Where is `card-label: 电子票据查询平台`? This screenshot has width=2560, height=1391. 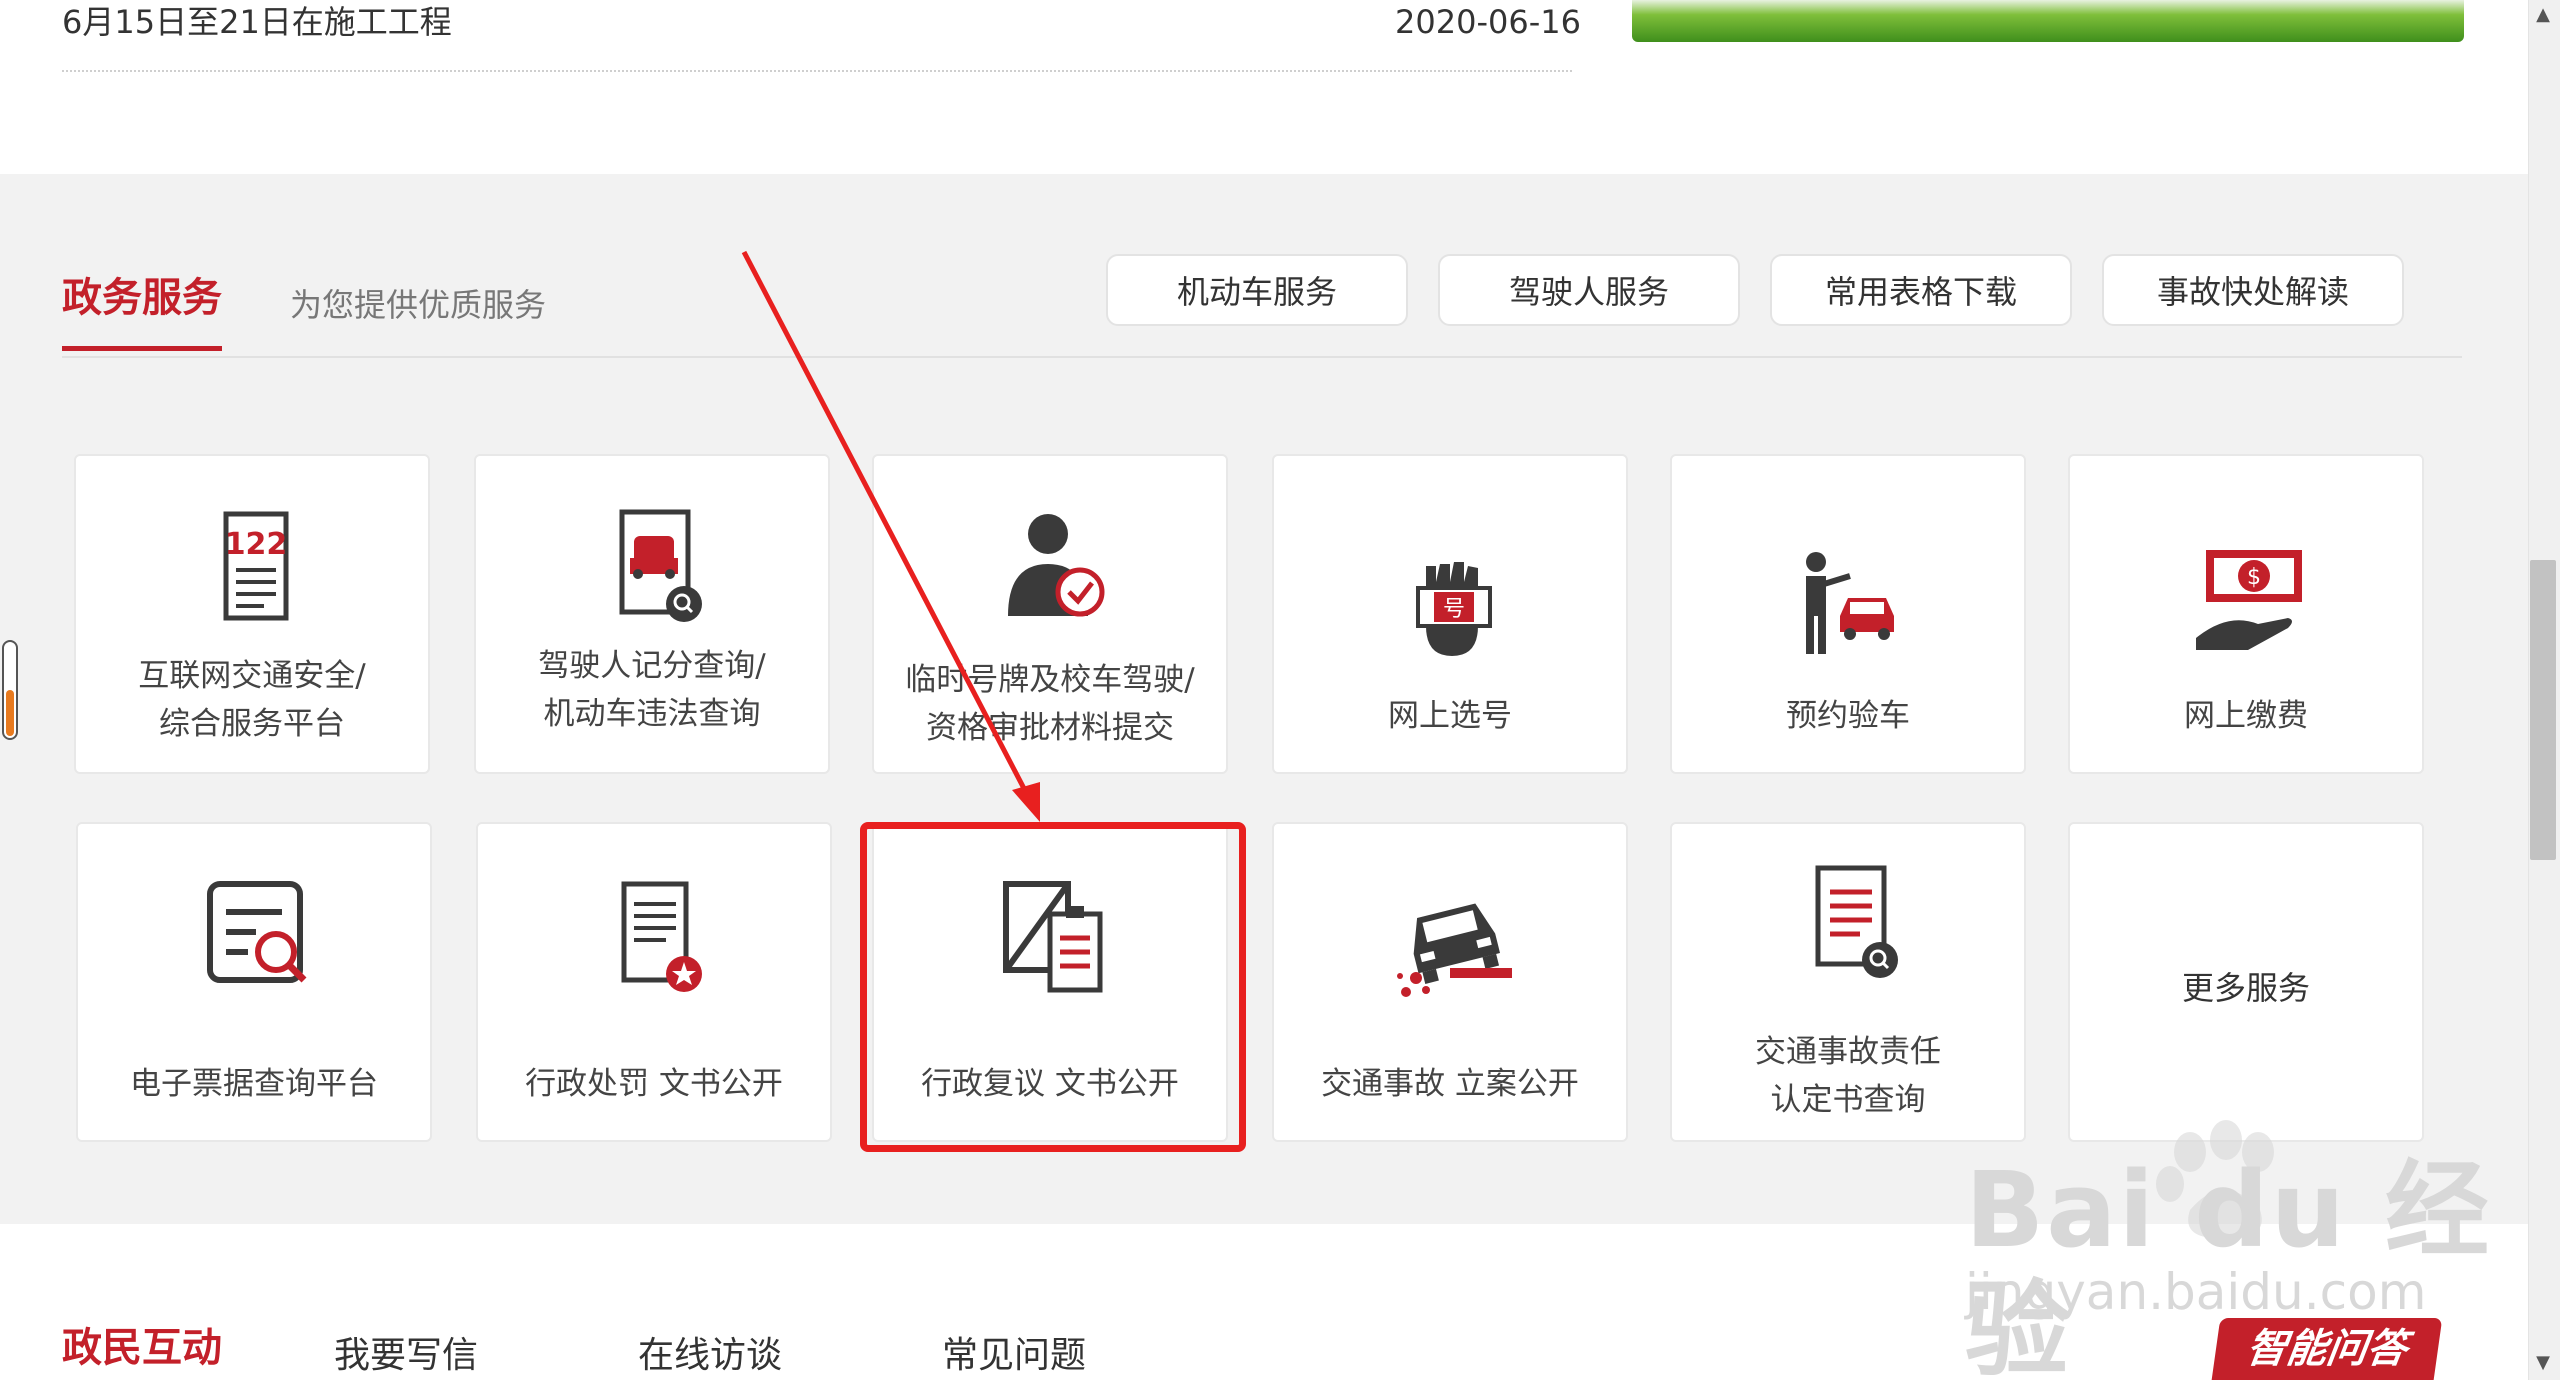
card-label: 电子票据查询平台 is located at coordinates (254, 1084).